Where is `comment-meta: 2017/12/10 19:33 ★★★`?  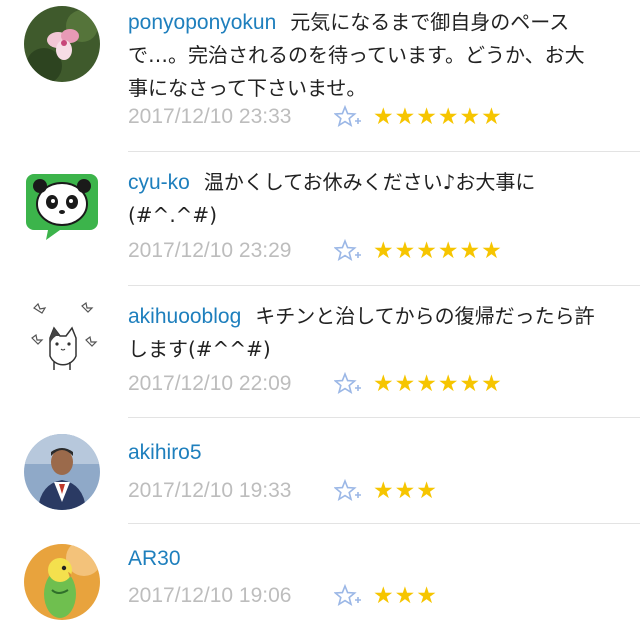
comment-meta: 2017/12/10 19:33 ★★★ is located at coordinates (283, 491).